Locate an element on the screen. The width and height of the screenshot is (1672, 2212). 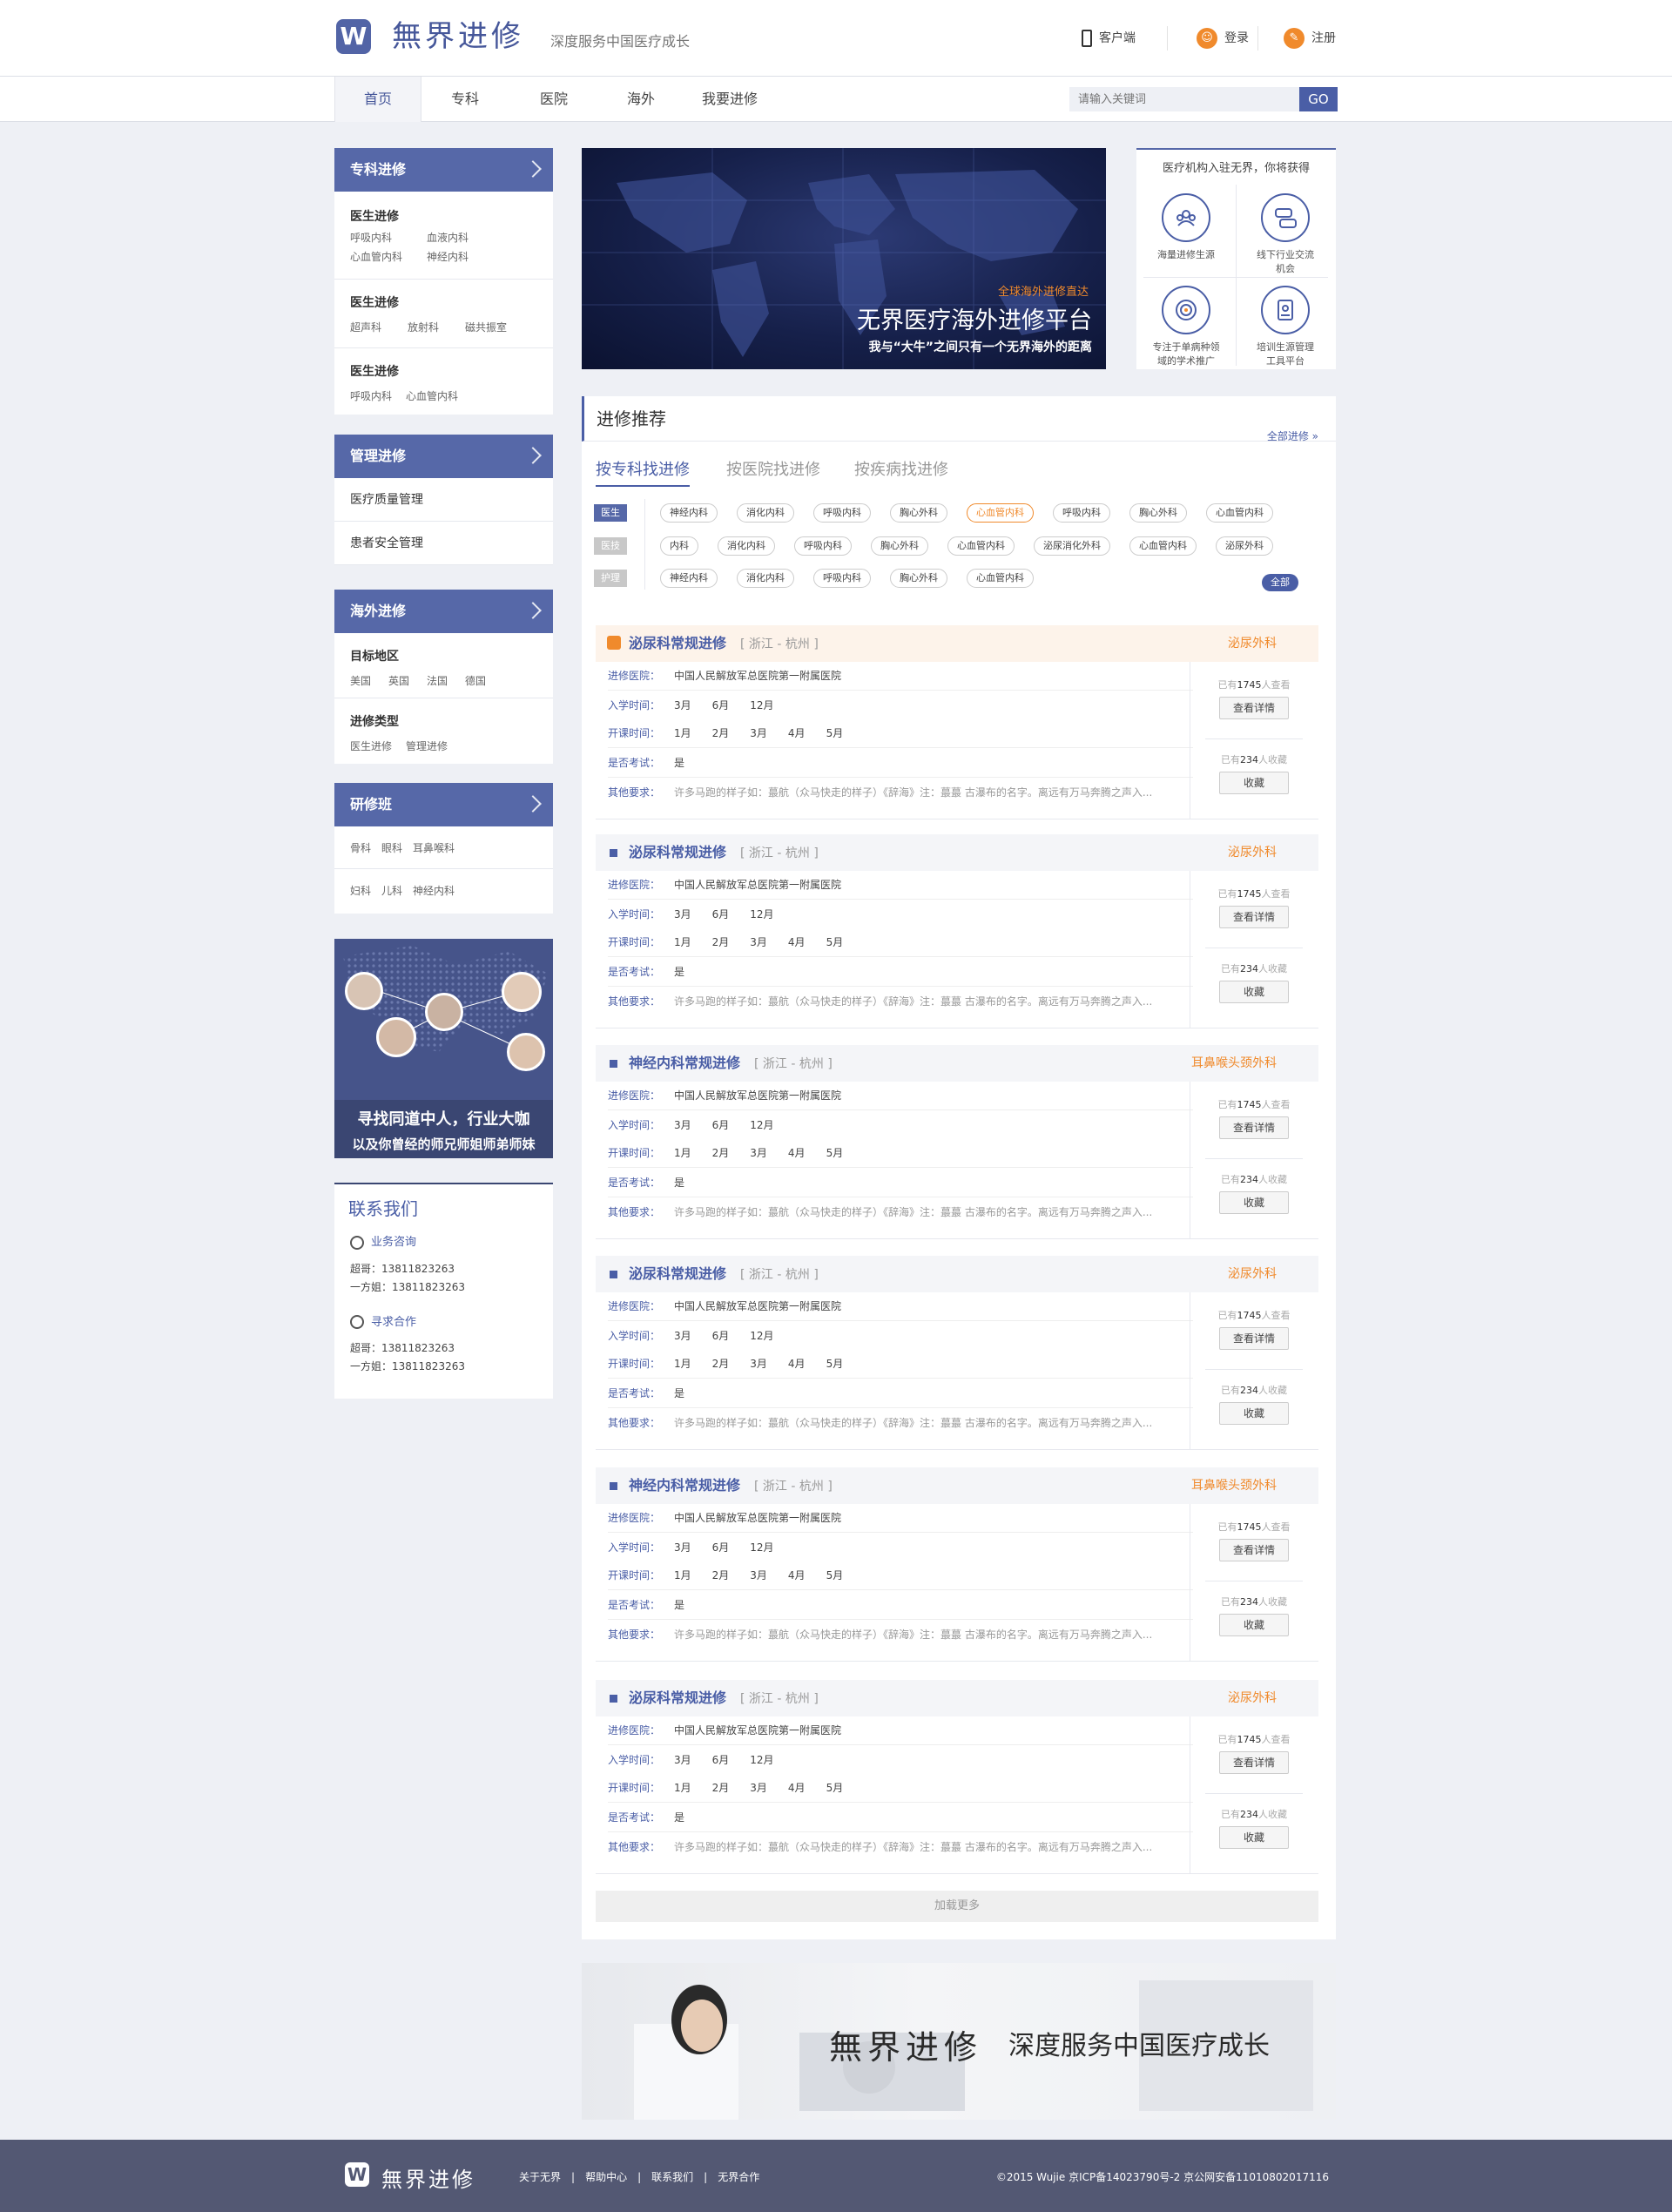
region-link: 美国 is located at coordinates (360, 681).